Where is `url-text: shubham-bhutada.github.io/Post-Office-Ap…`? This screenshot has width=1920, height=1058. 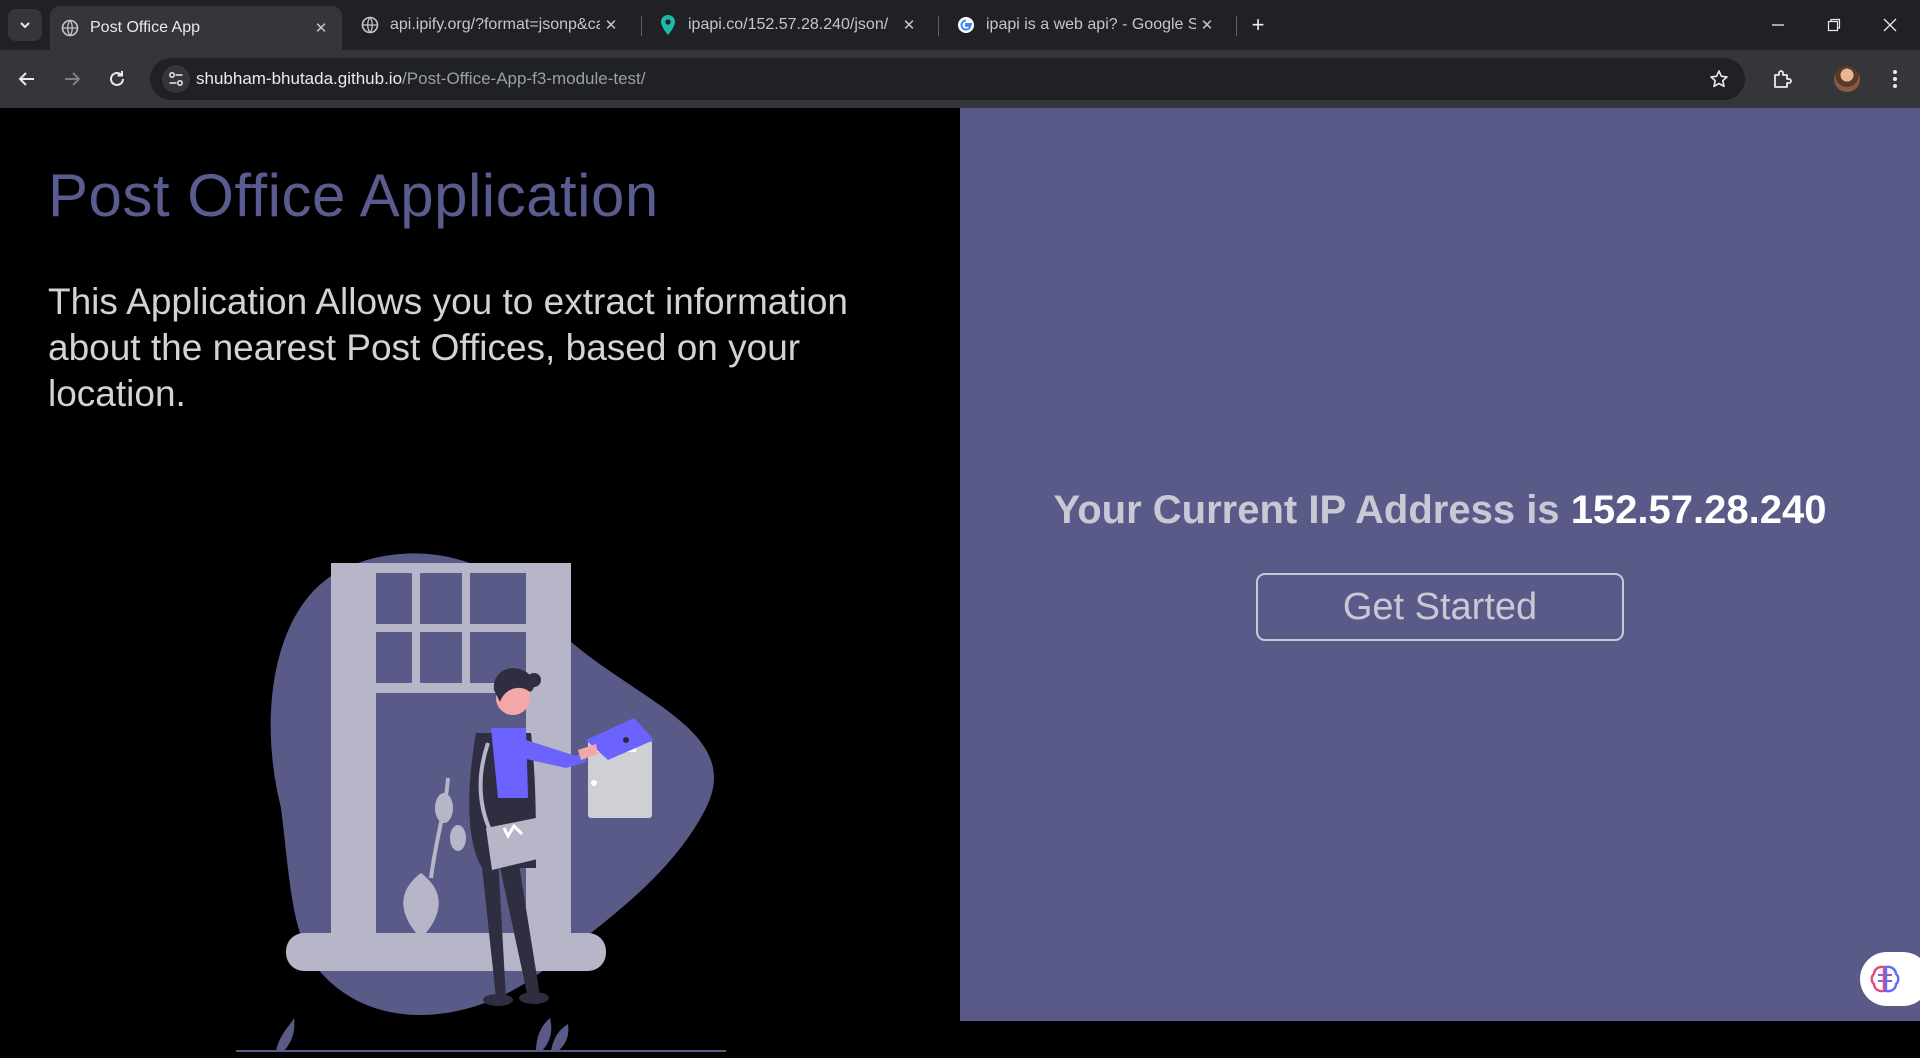 url-text: shubham-bhutada.github.io/Post-Office-Ap… is located at coordinates (421, 79).